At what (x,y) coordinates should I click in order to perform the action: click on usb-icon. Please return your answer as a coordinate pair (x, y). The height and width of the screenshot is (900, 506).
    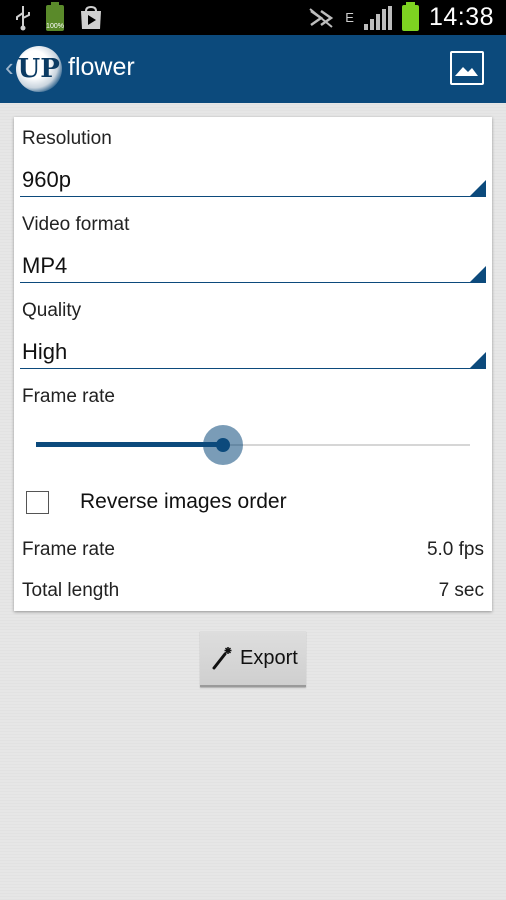
    Looking at the image, I should click on (23, 17).